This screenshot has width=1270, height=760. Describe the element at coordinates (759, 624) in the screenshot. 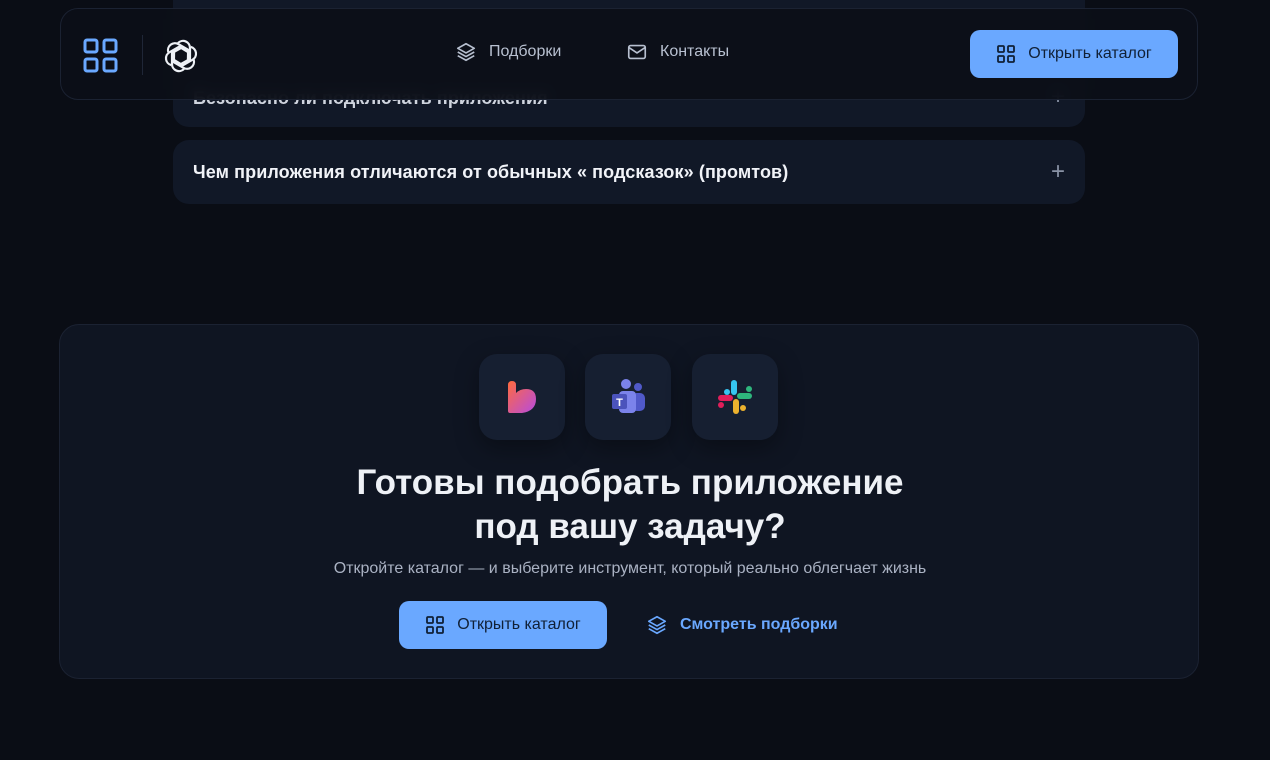

I see `button-label: Смотреть подборки` at that location.